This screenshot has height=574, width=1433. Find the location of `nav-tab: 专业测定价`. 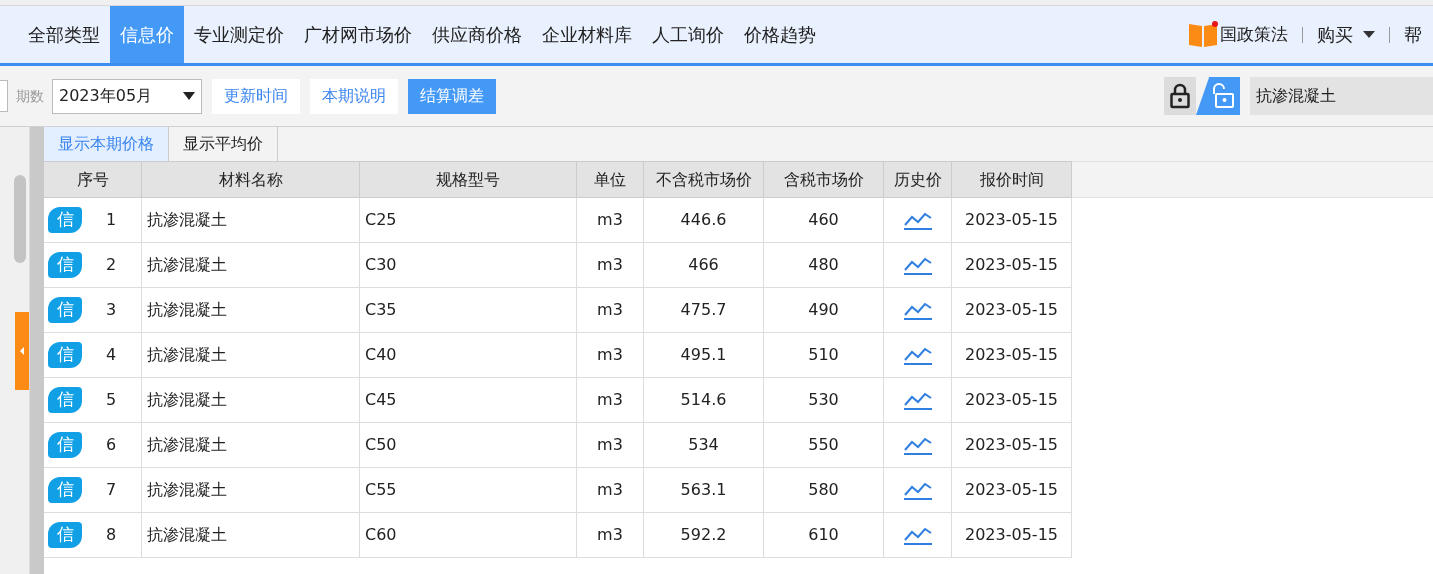

nav-tab: 专业测定价 is located at coordinates (239, 34).